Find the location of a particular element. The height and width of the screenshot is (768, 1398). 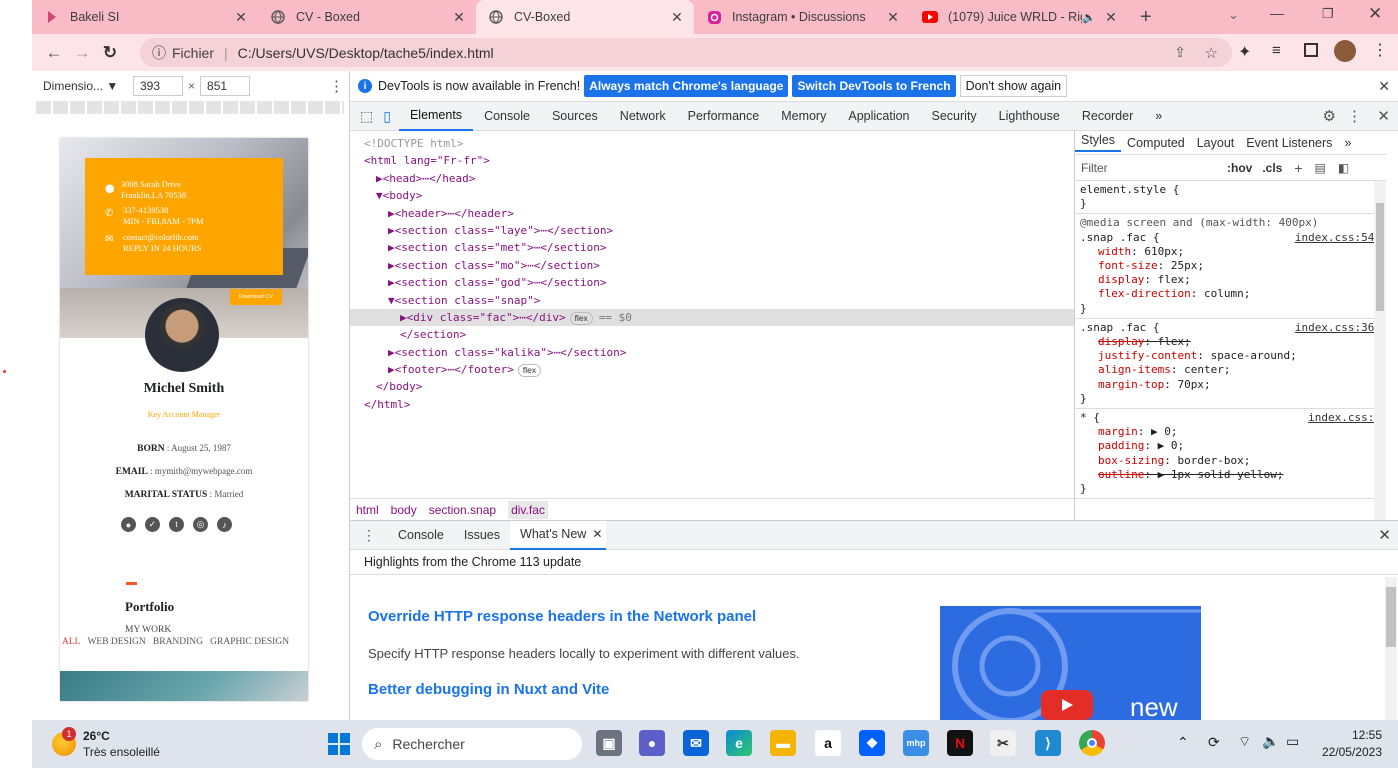

devtools-menu-icon: ⋮ is located at coordinates (1354, 116).